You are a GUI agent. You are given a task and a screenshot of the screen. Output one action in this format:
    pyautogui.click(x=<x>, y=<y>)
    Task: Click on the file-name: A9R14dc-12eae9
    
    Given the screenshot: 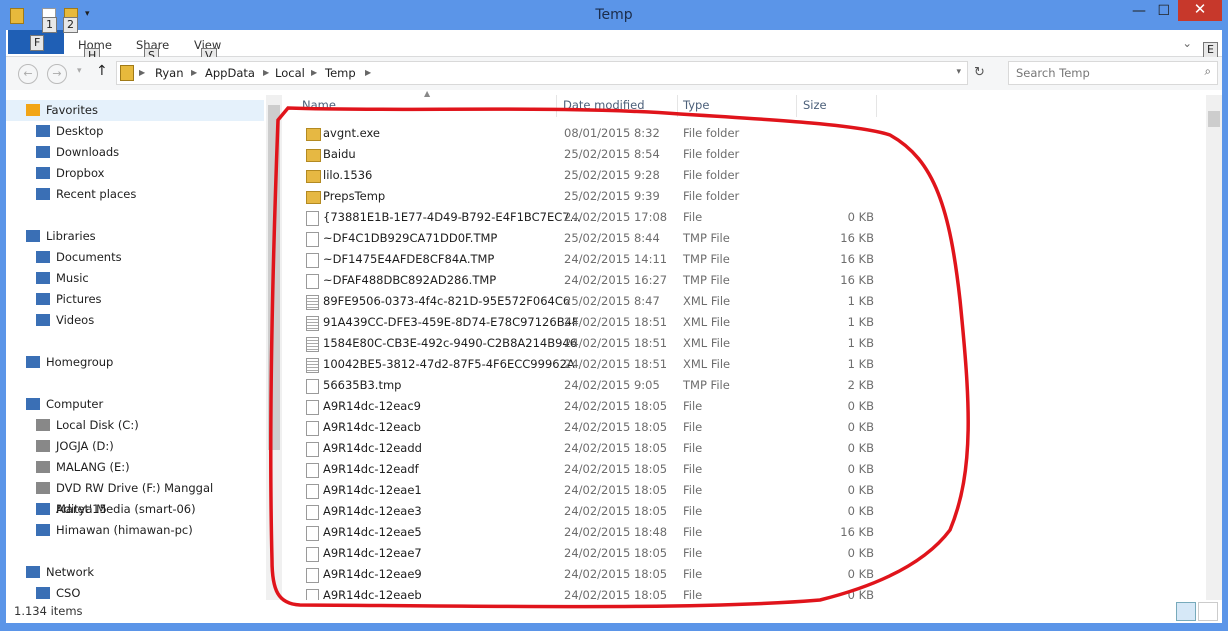 What is the action you would take?
    pyautogui.click(x=372, y=574)
    